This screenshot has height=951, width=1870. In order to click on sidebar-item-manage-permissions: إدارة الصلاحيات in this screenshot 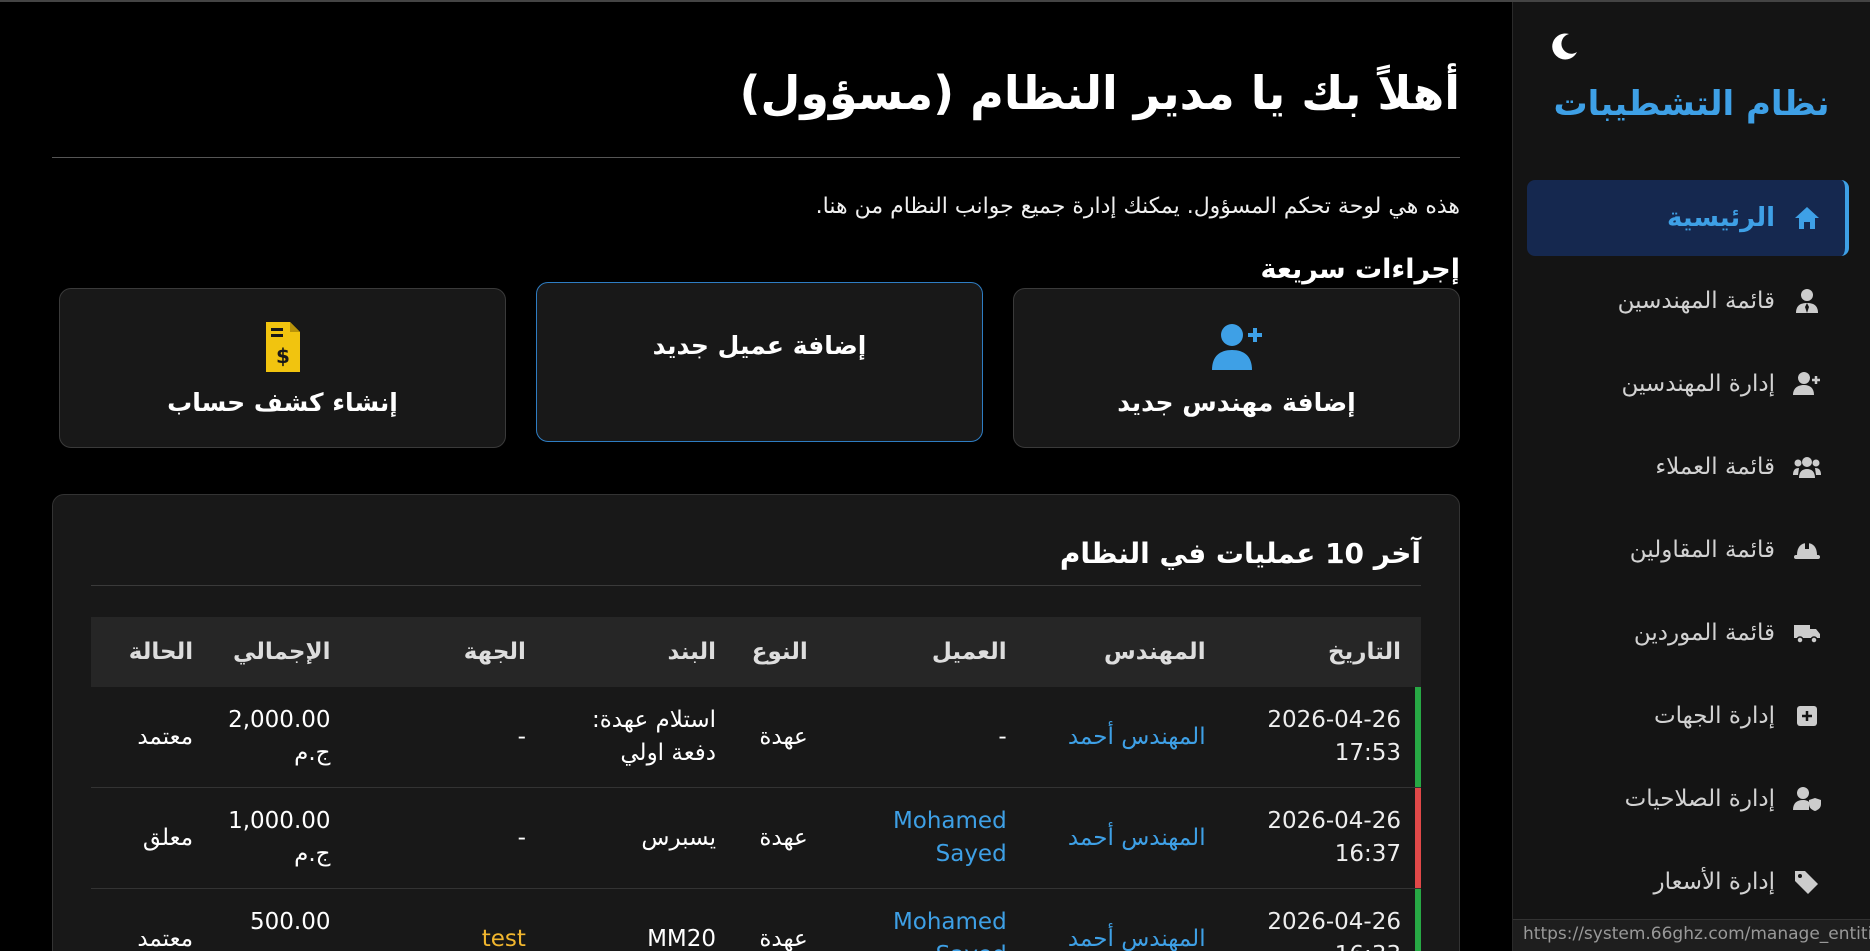, I will do `click(1688, 799)`.